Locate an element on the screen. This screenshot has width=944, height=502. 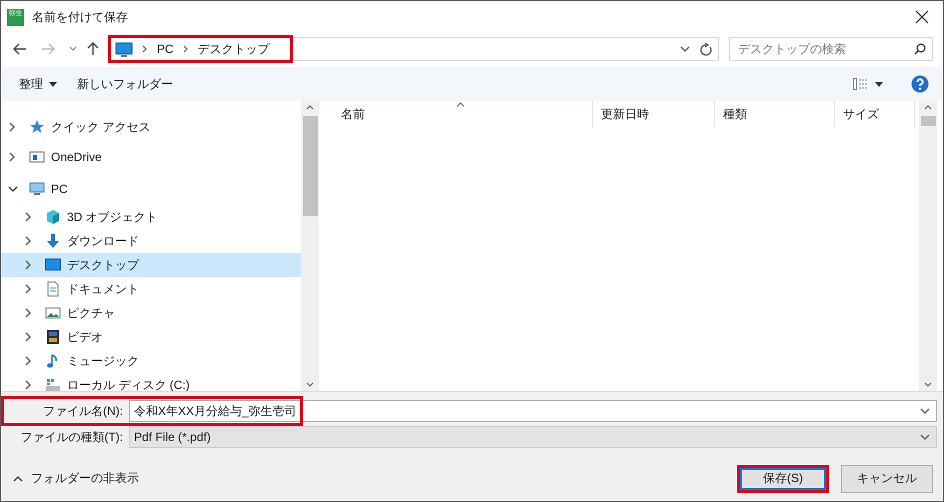
column-header: サイズ is located at coordinates (875, 114).